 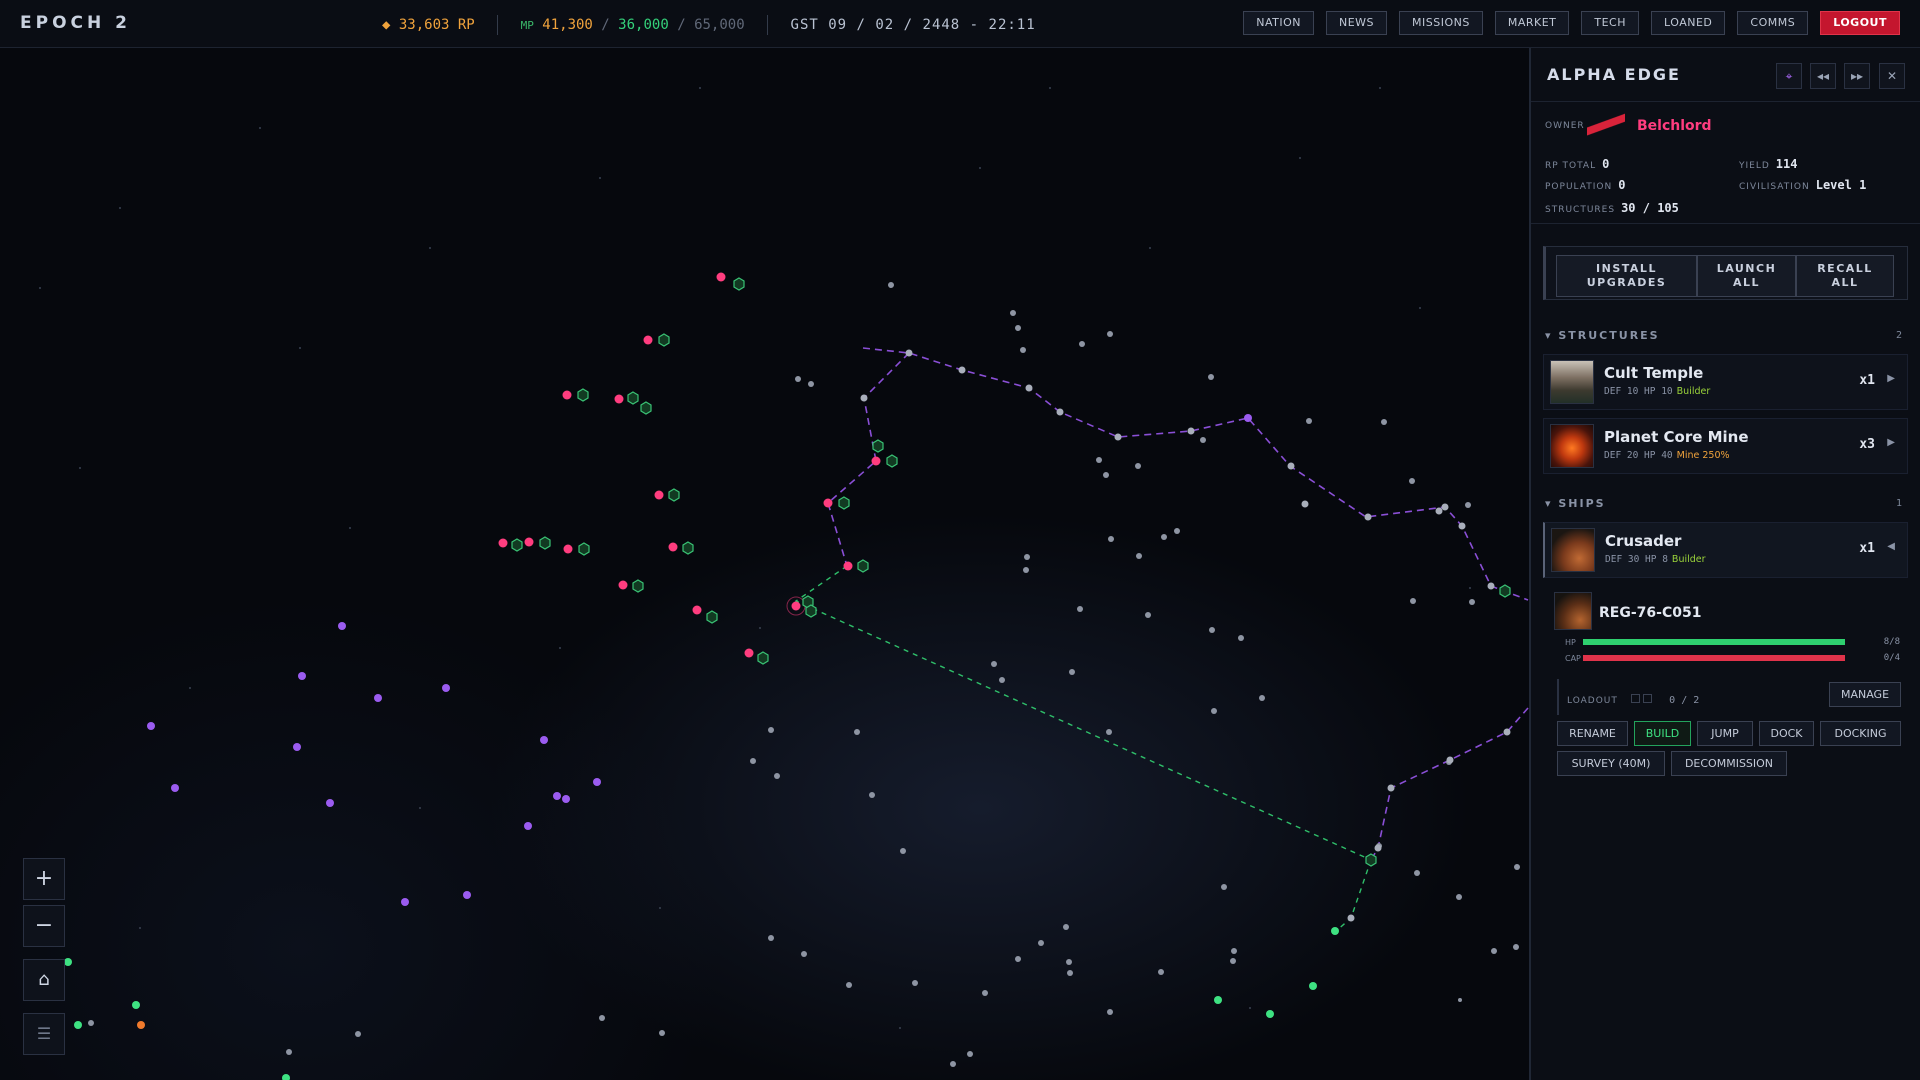 I want to click on structure-def-hp: DEF 10 HP 10, so click(x=1638, y=391).